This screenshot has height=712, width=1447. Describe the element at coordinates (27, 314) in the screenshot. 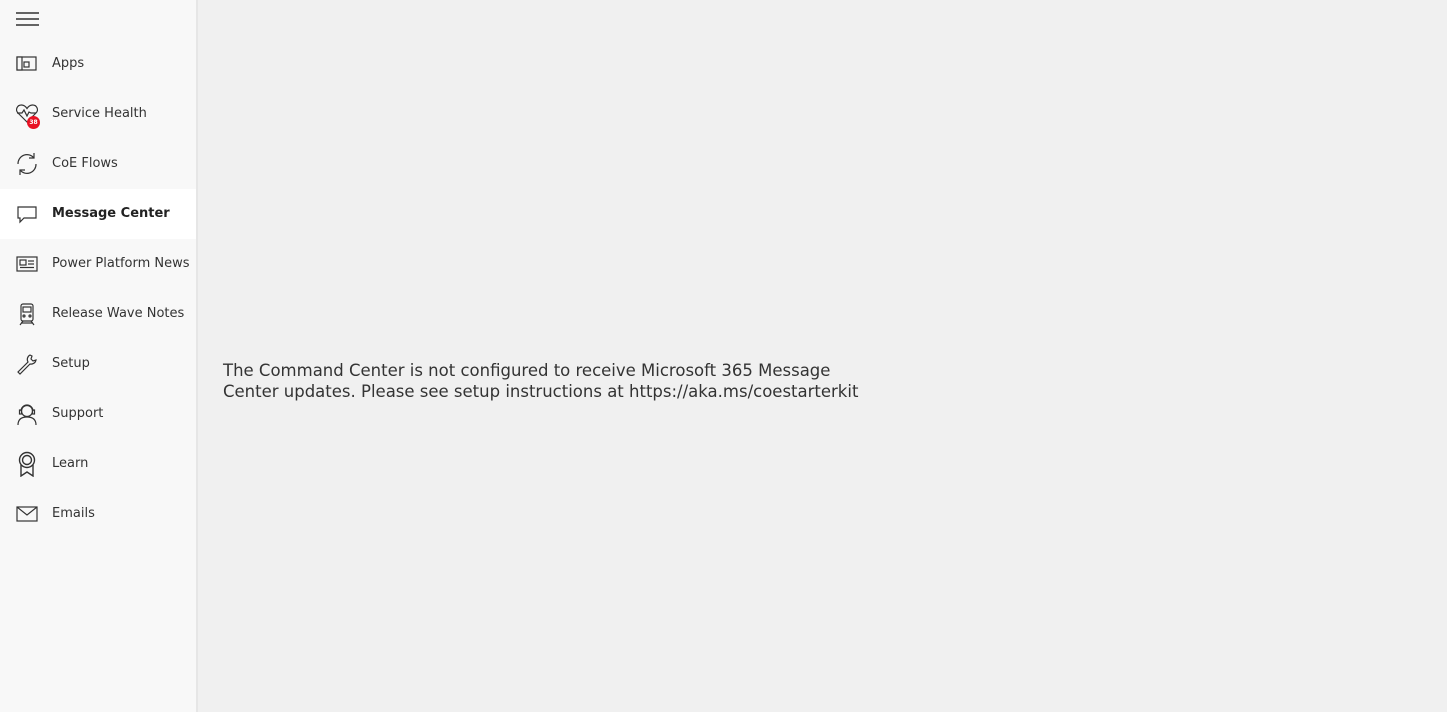

I see `train-icon` at that location.